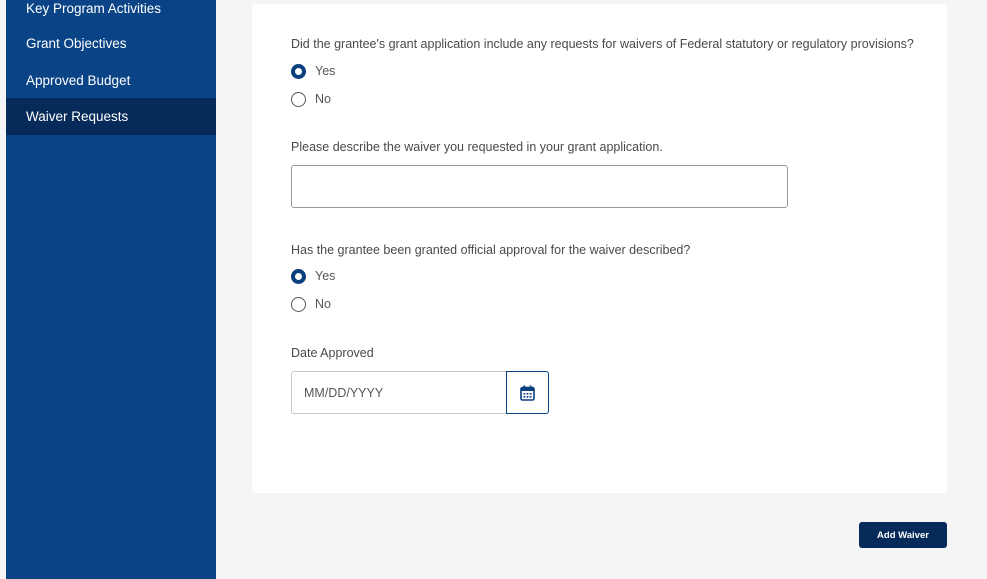  What do you see at coordinates (344, 392) in the screenshot?
I see `date-placeholder: MM/DD/YYYY` at bounding box center [344, 392].